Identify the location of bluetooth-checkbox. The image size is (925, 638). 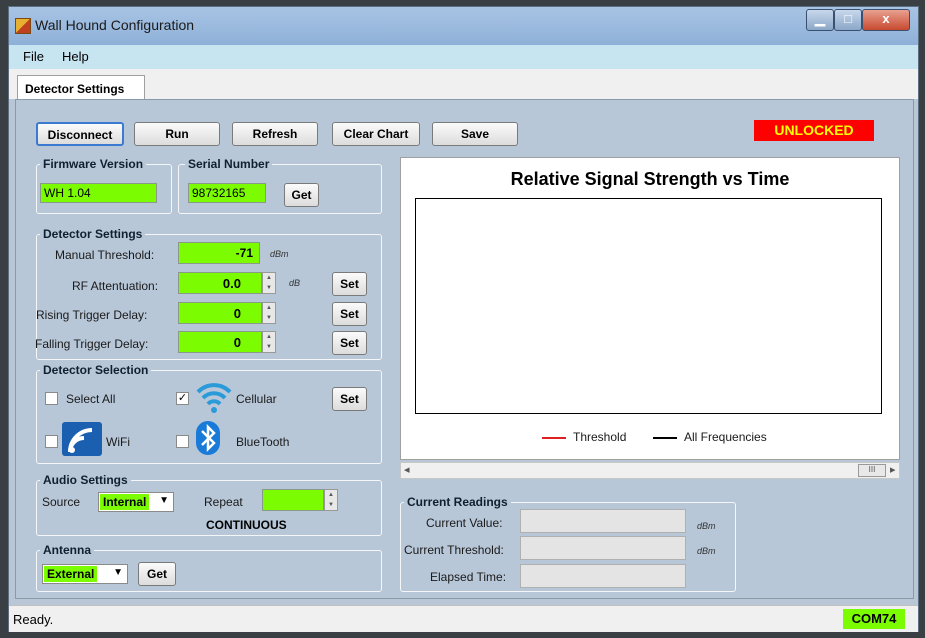
(182, 441).